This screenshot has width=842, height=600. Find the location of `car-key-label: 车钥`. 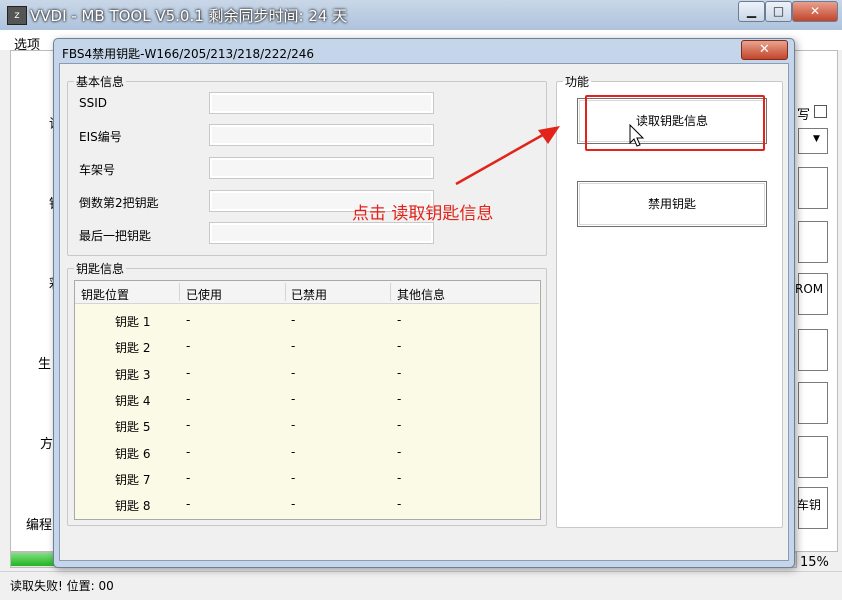

car-key-label: 车钥 is located at coordinates (809, 505).